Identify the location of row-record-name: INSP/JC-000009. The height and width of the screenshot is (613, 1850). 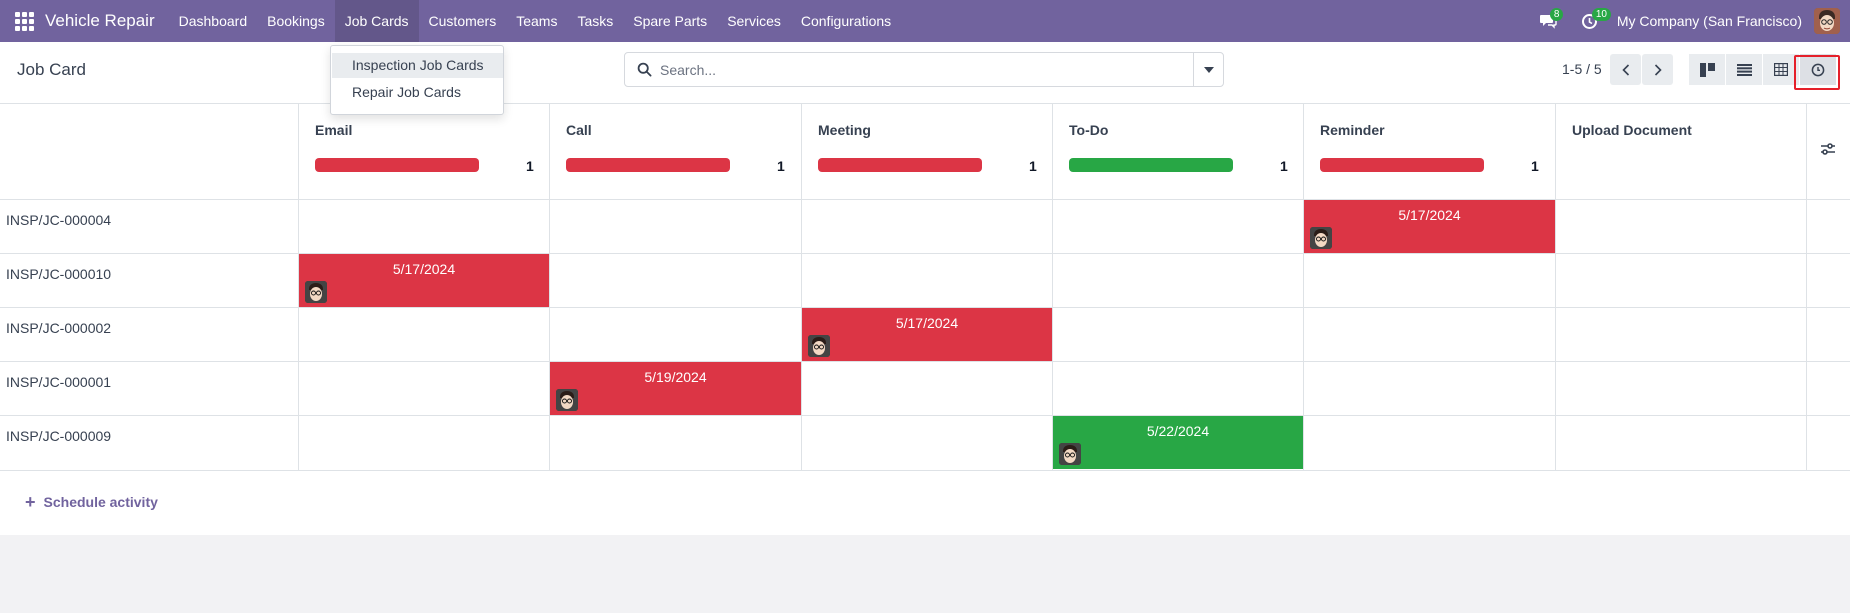
(58, 436).